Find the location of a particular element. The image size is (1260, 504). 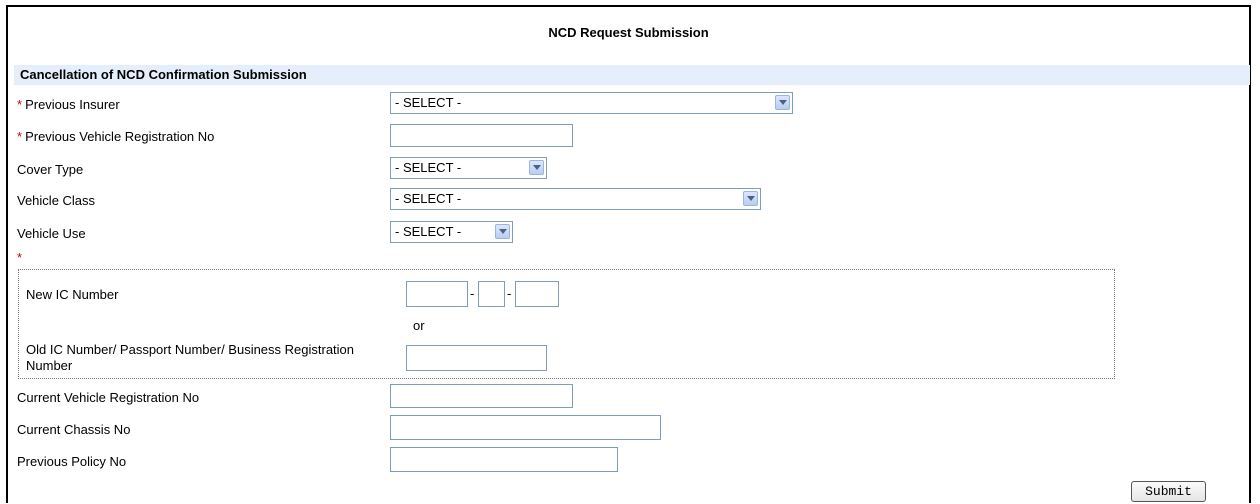

current-vehicle-reg-input is located at coordinates (481, 396).